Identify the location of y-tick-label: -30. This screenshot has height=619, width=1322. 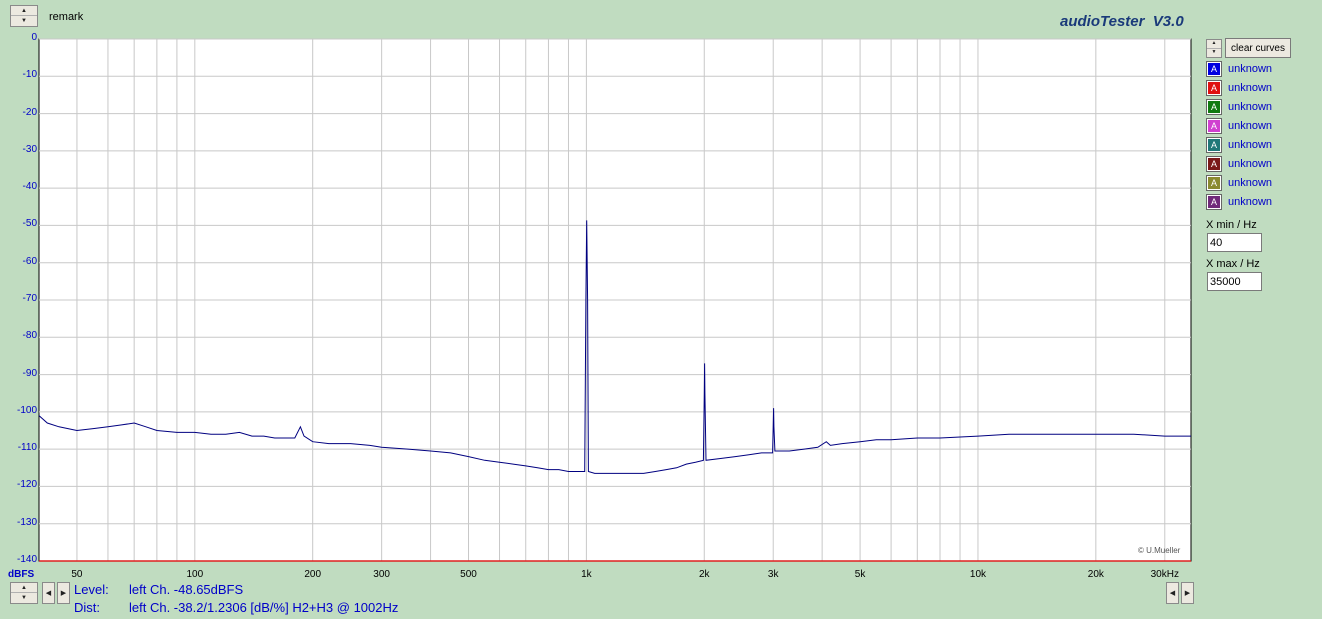
(29, 149).